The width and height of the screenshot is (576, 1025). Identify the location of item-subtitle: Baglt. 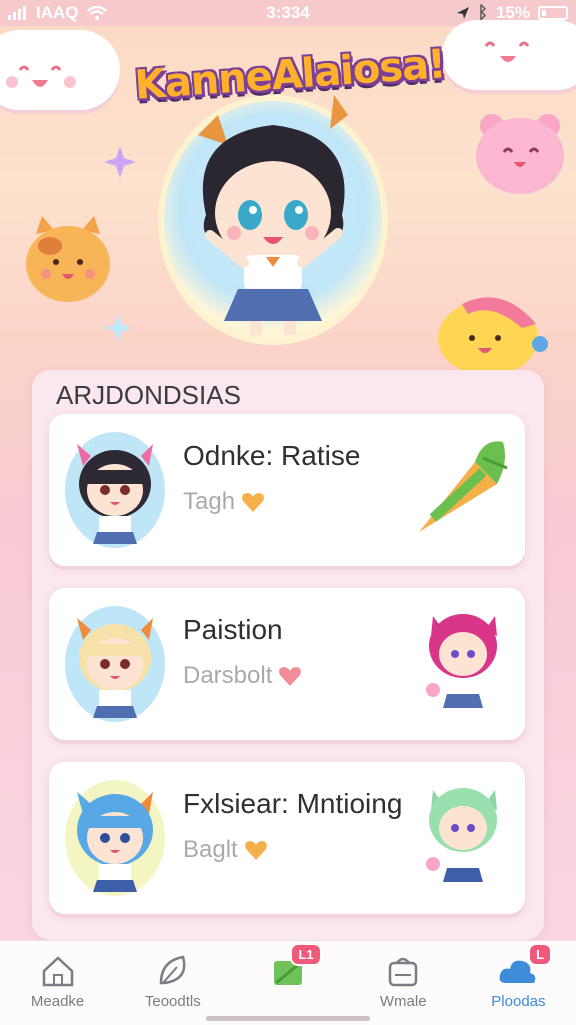
(225, 850).